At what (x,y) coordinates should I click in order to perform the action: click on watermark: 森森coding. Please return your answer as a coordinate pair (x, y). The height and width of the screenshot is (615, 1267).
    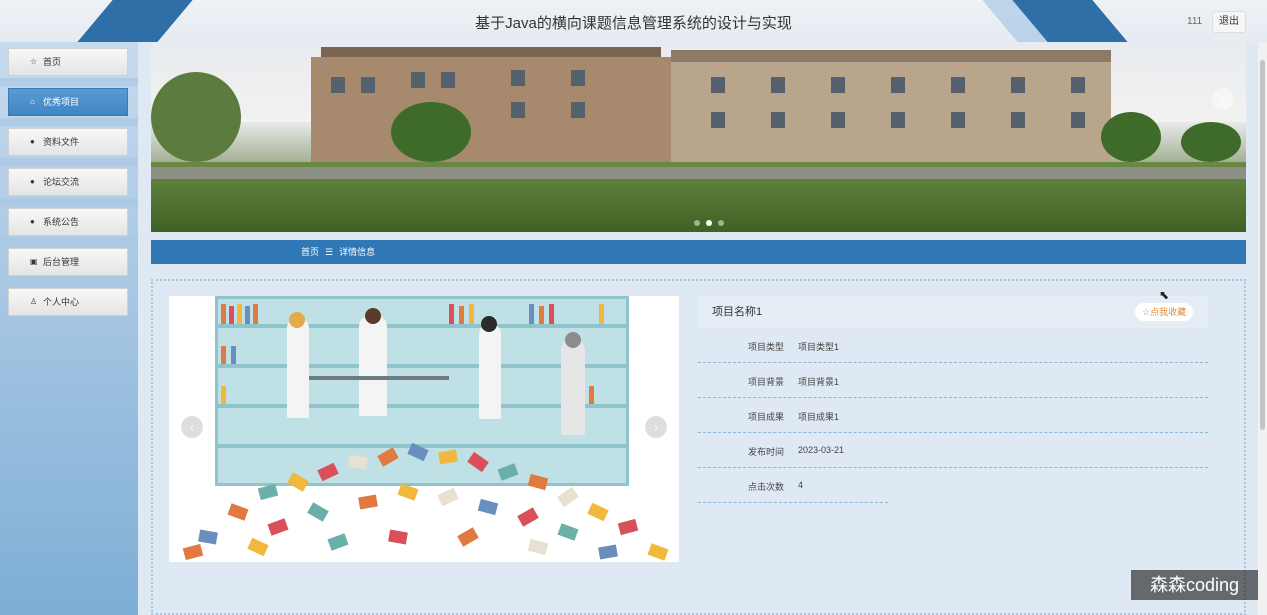
    Looking at the image, I should click on (1194, 585).